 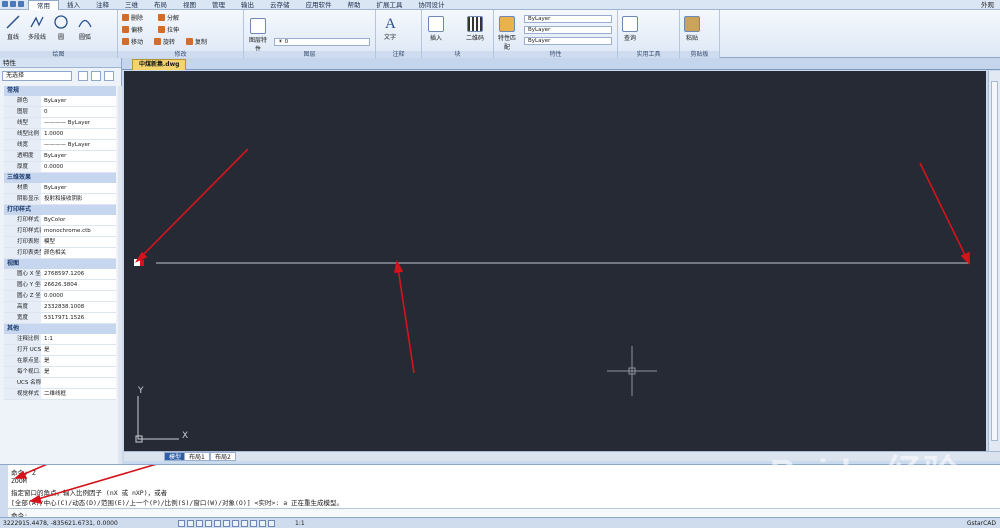 I want to click on quick-access-toolbar, so click(x=14, y=5).